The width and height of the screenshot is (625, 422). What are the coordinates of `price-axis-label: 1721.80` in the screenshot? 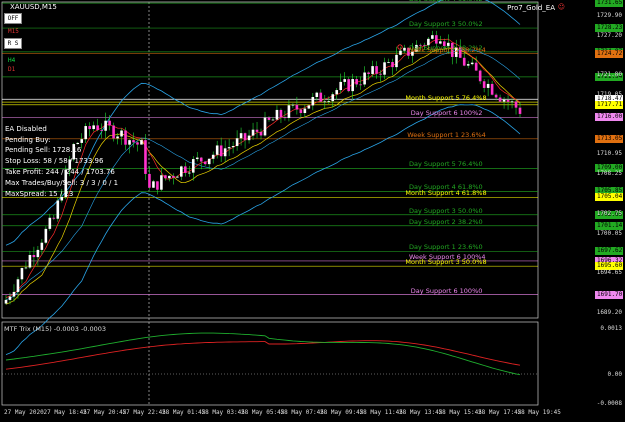 It's located at (609, 74).